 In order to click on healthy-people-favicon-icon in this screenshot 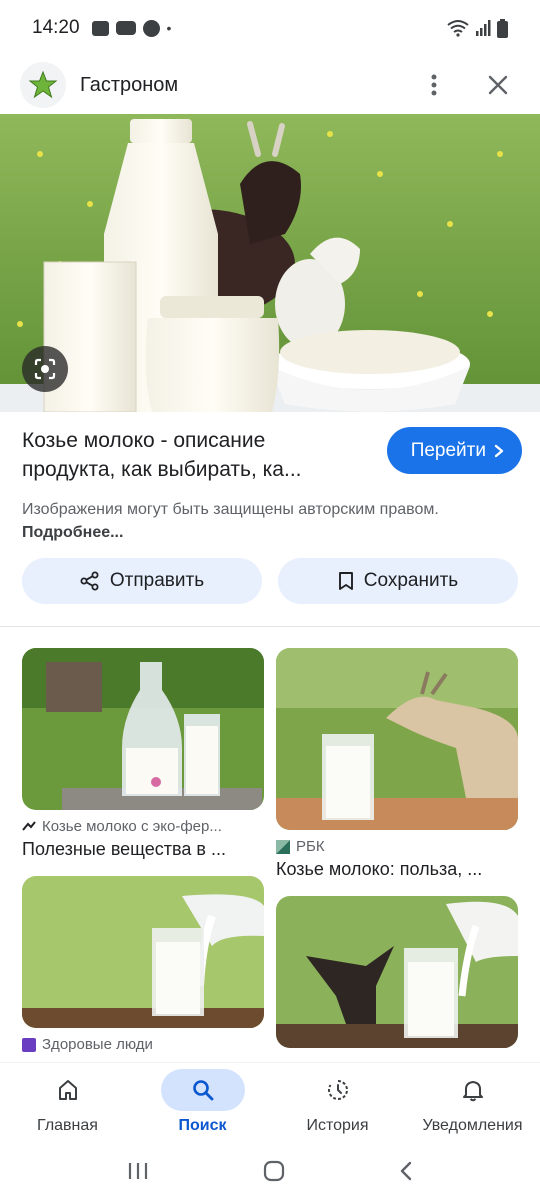, I will do `click(29, 1044)`.